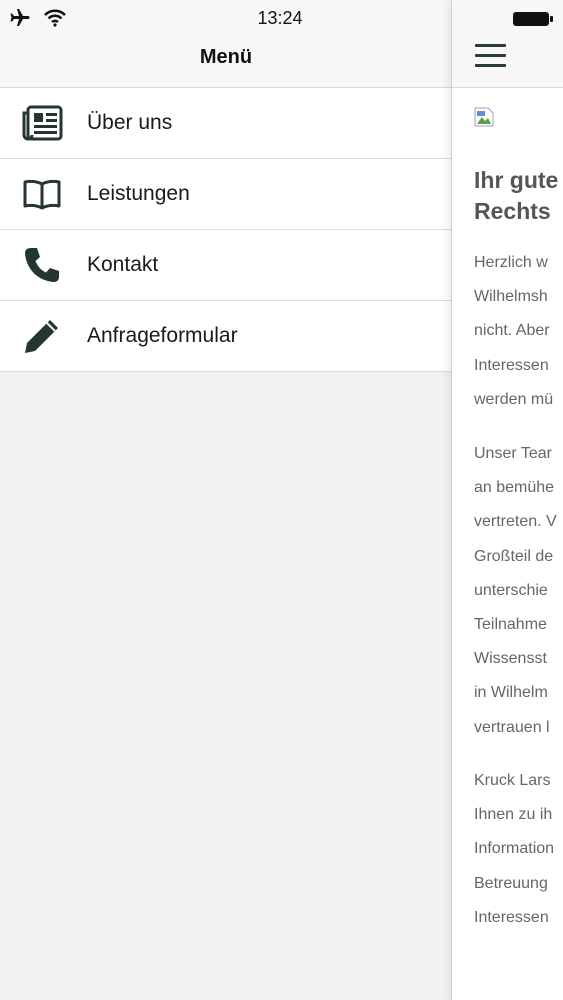 The image size is (563, 1000). Describe the element at coordinates (512, 211) in the screenshot. I see `title-line: Rechts` at that location.